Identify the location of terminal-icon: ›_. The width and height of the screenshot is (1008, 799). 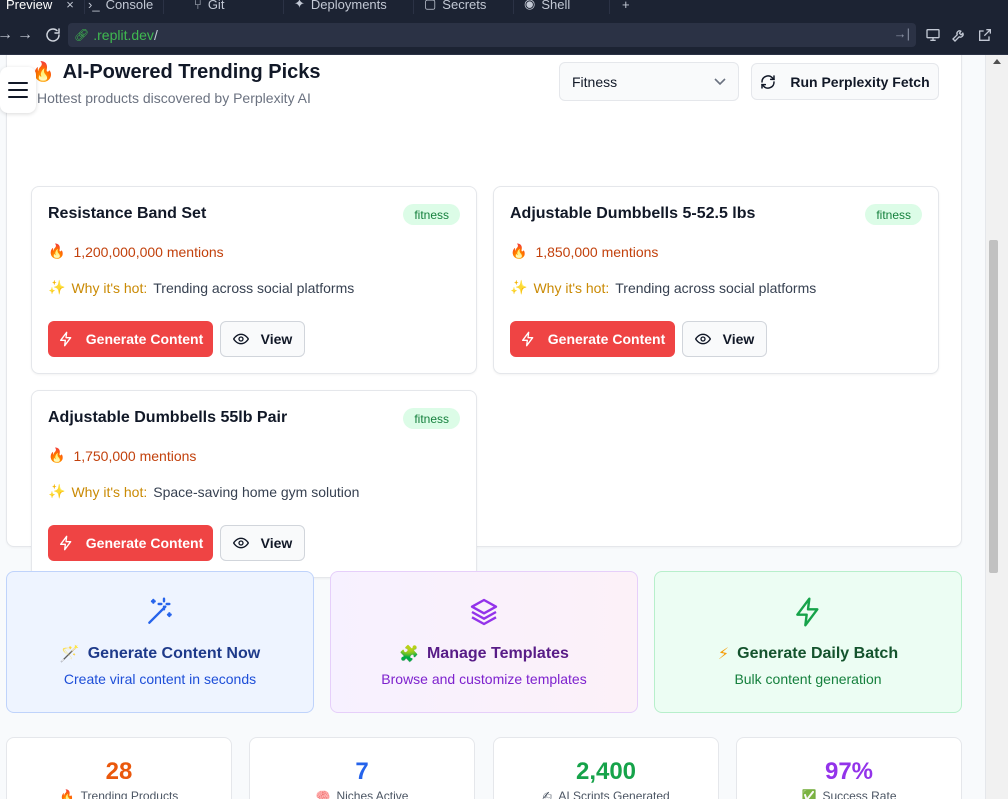
(94, 6).